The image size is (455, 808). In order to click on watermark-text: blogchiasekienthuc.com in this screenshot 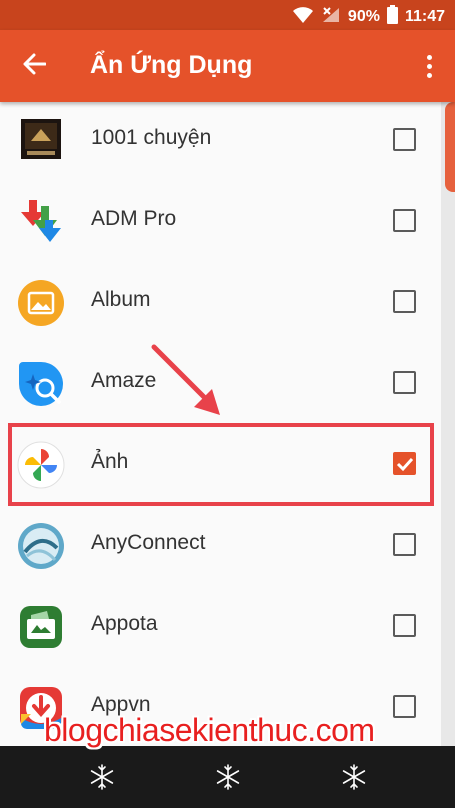, I will do `click(209, 730)`.